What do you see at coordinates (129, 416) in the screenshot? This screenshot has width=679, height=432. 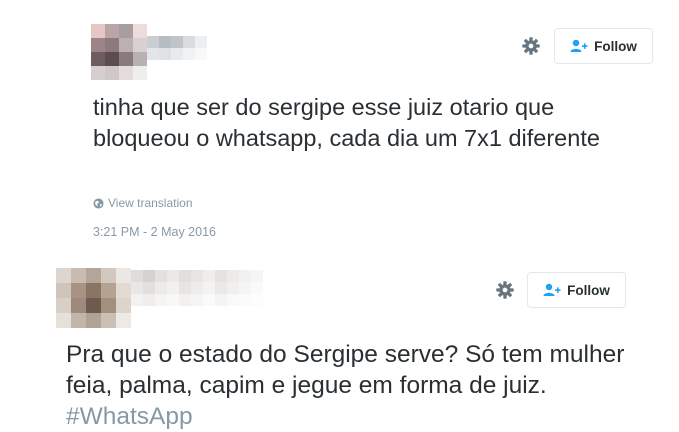 I see `hashtag-link: #WhatsApp` at bounding box center [129, 416].